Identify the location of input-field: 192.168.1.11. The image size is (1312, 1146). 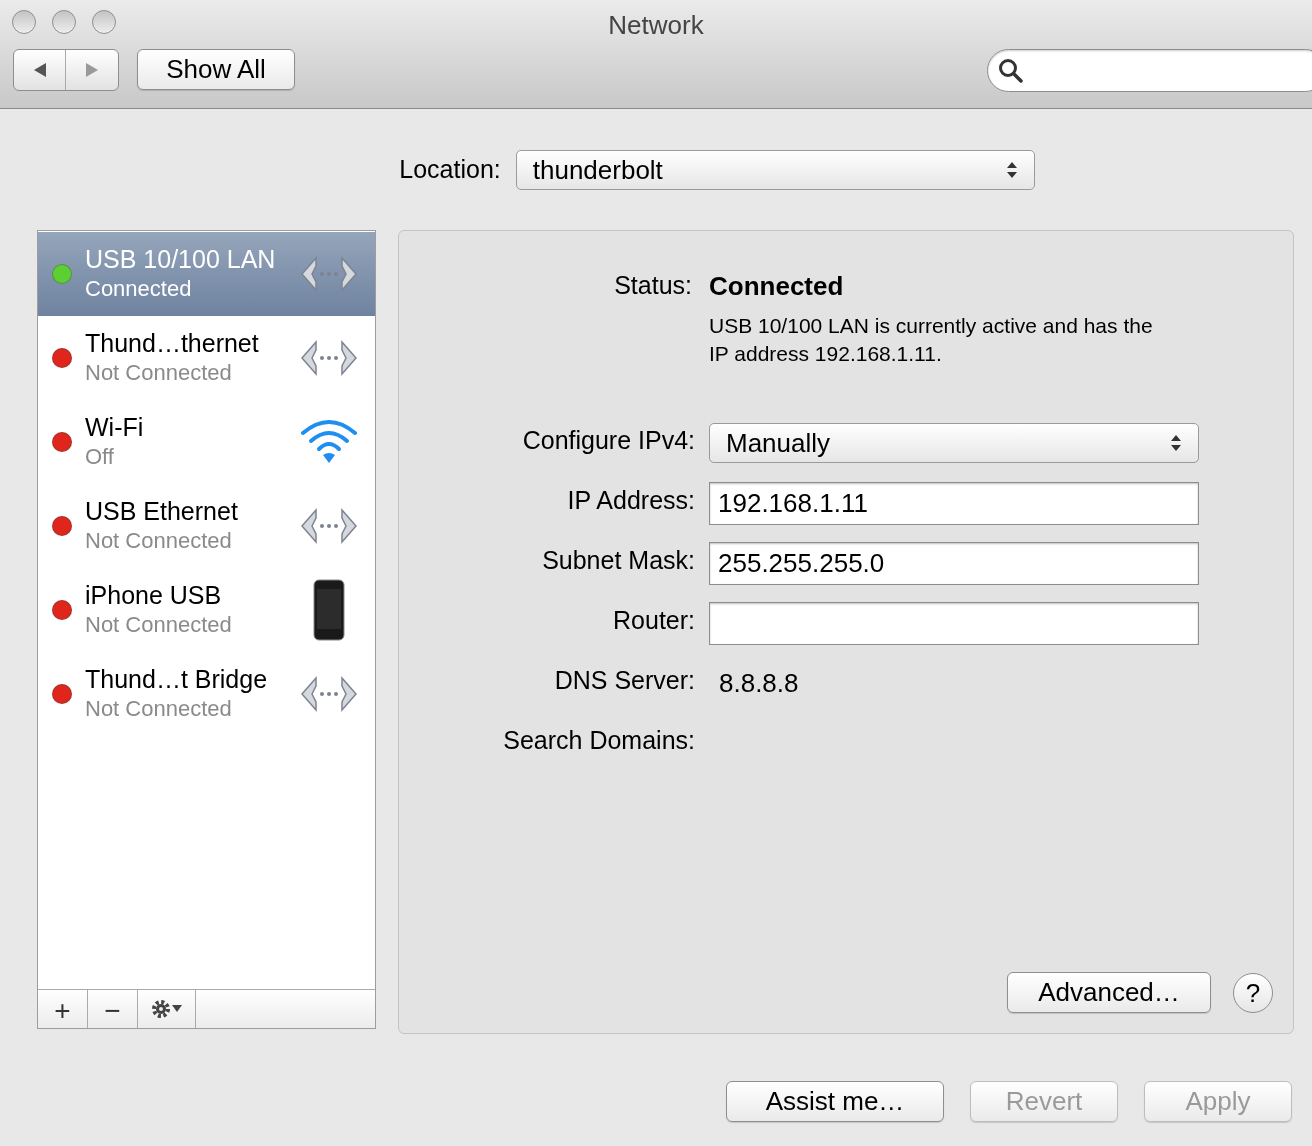
(954, 503).